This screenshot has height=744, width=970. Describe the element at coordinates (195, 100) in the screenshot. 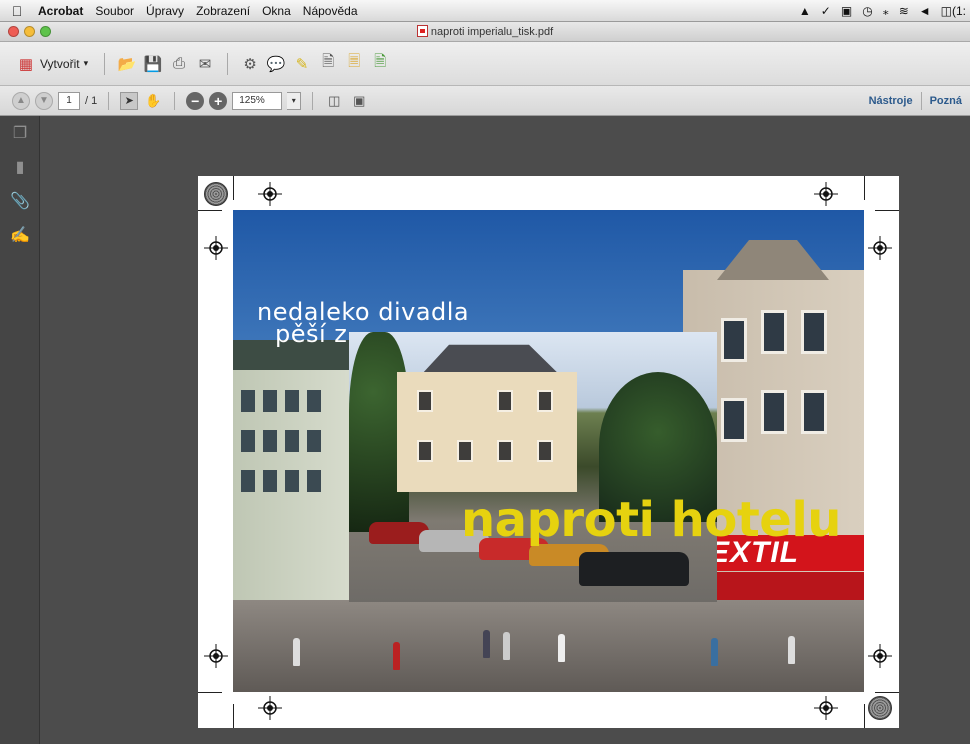

I see `zoom-out-icon: −` at that location.